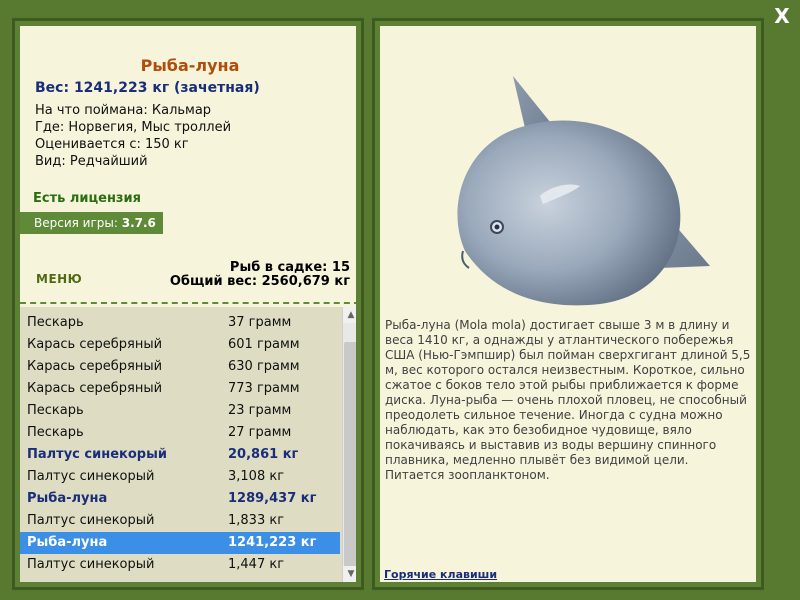  Describe the element at coordinates (440, 574) in the screenshot. I see `hotkeys-link: Горячие клавиши` at that location.